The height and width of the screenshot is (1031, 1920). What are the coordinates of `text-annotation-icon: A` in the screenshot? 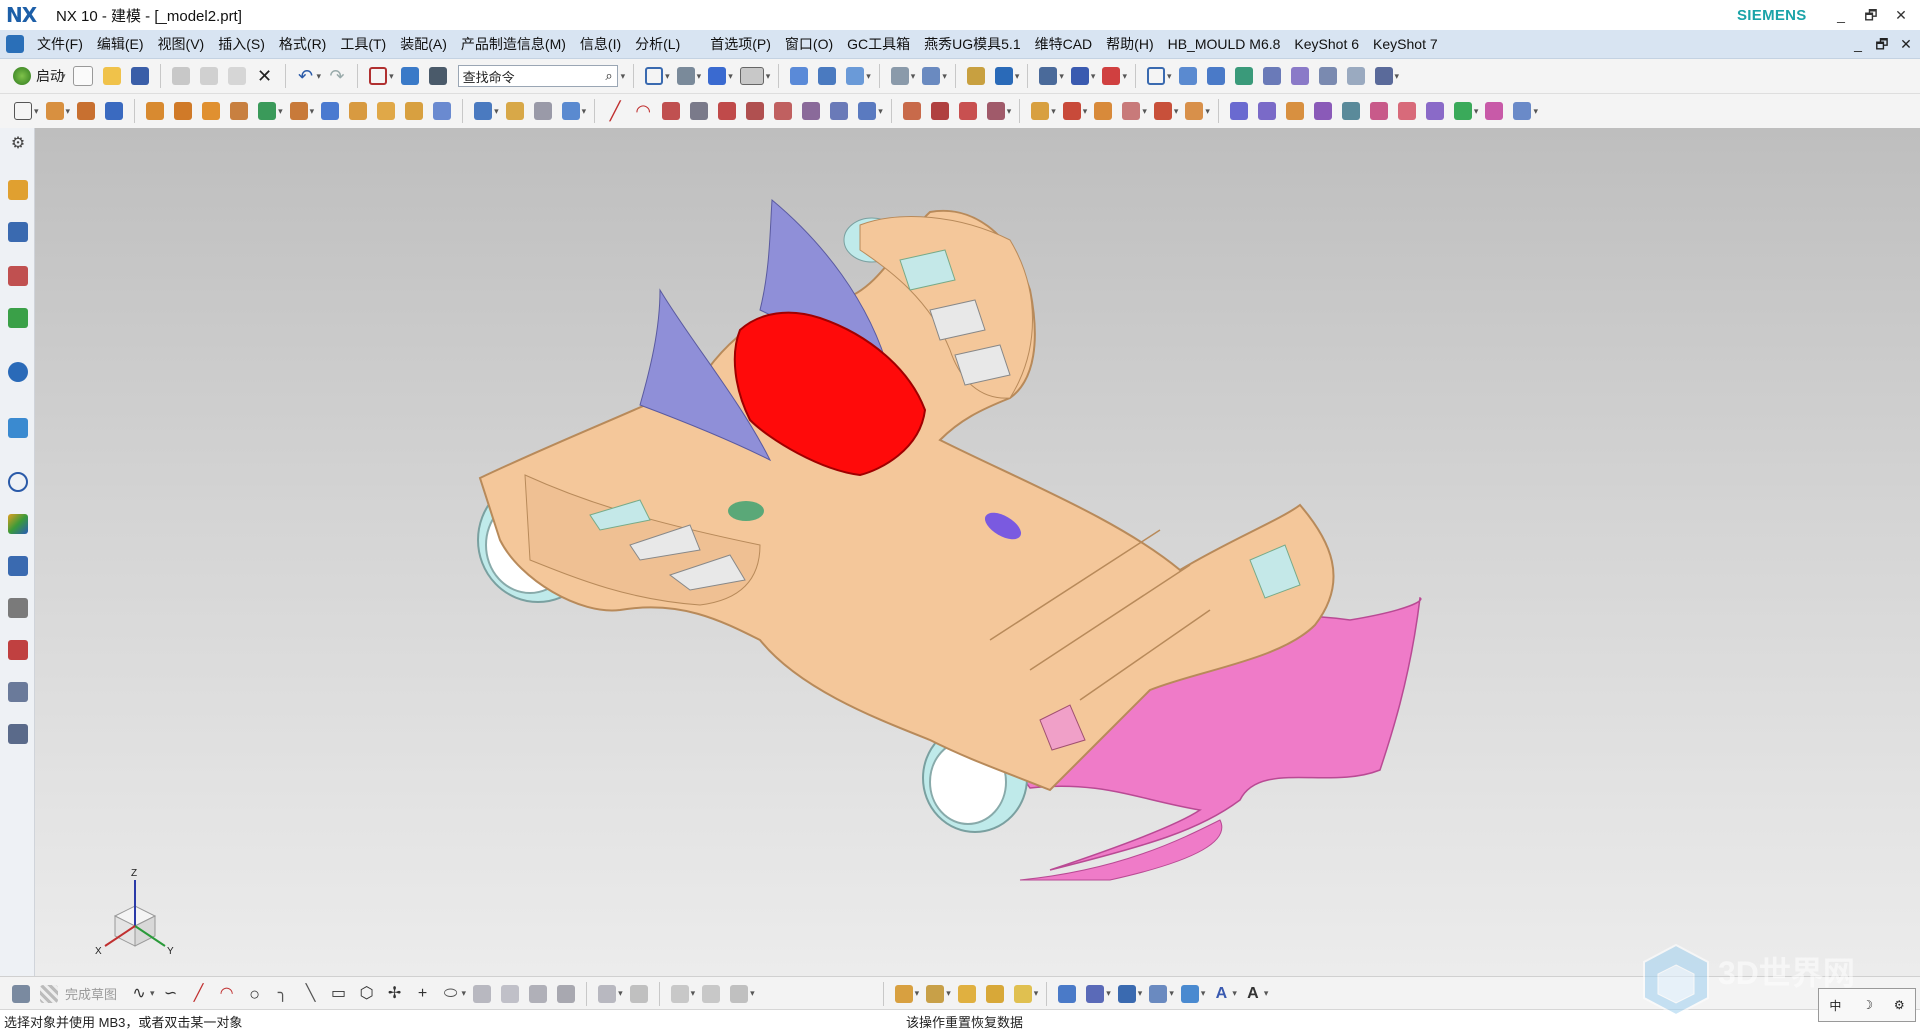 It's located at (1221, 994).